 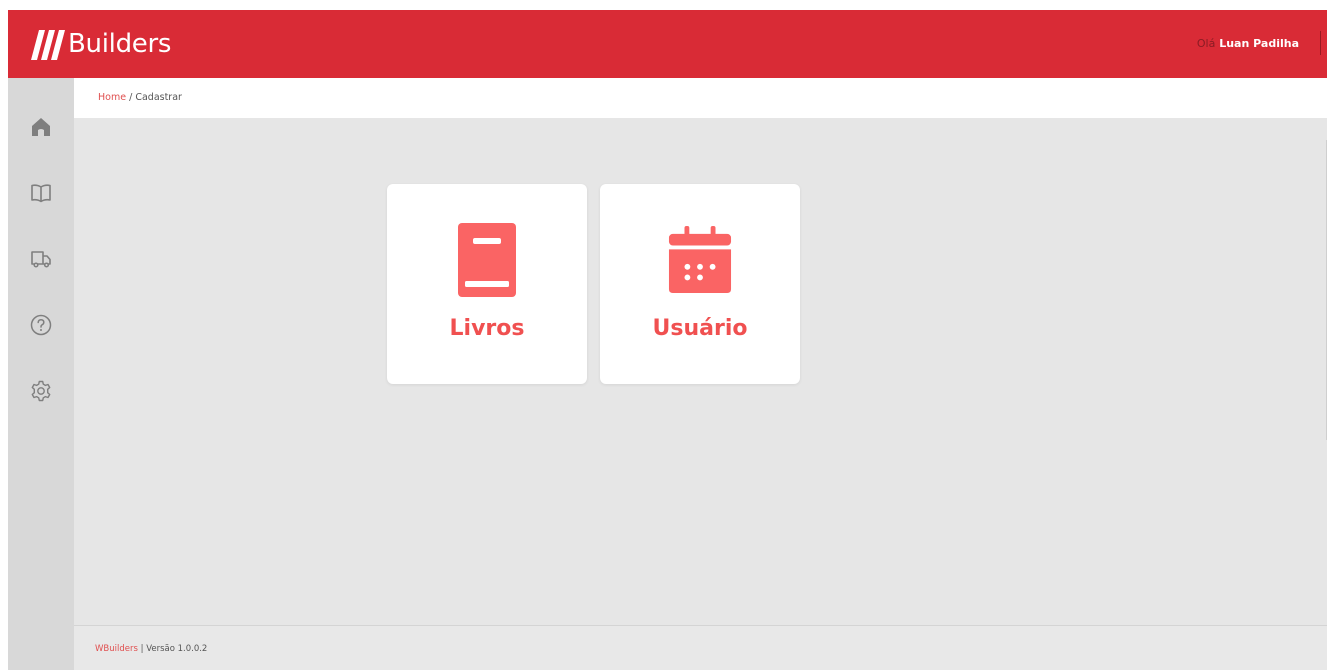 I want to click on sidebar-item-settings, so click(x=41, y=391).